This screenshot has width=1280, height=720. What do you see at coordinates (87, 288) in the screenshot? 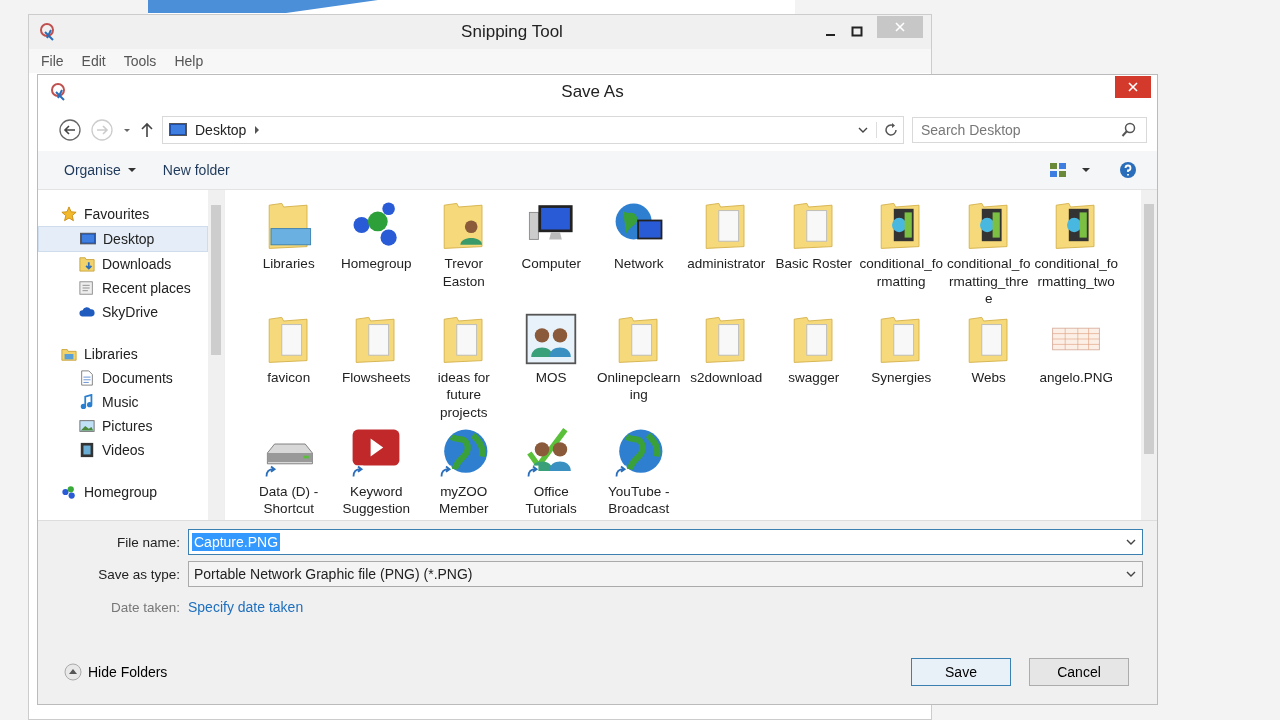
I see `recent-places-icon` at bounding box center [87, 288].